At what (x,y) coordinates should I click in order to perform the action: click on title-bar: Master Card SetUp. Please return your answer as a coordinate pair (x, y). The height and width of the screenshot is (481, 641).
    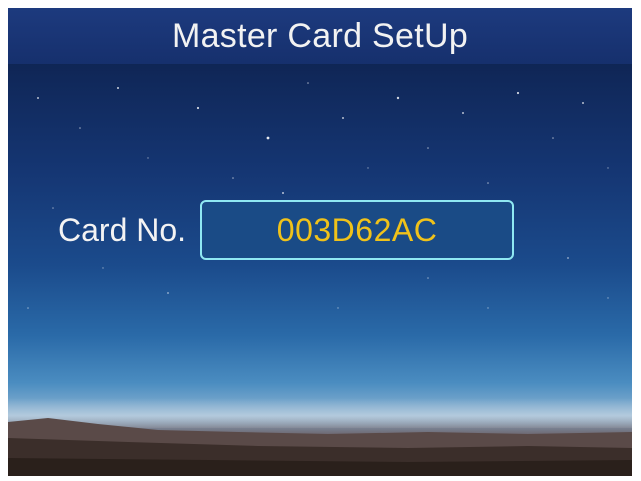
    Looking at the image, I should click on (320, 36).